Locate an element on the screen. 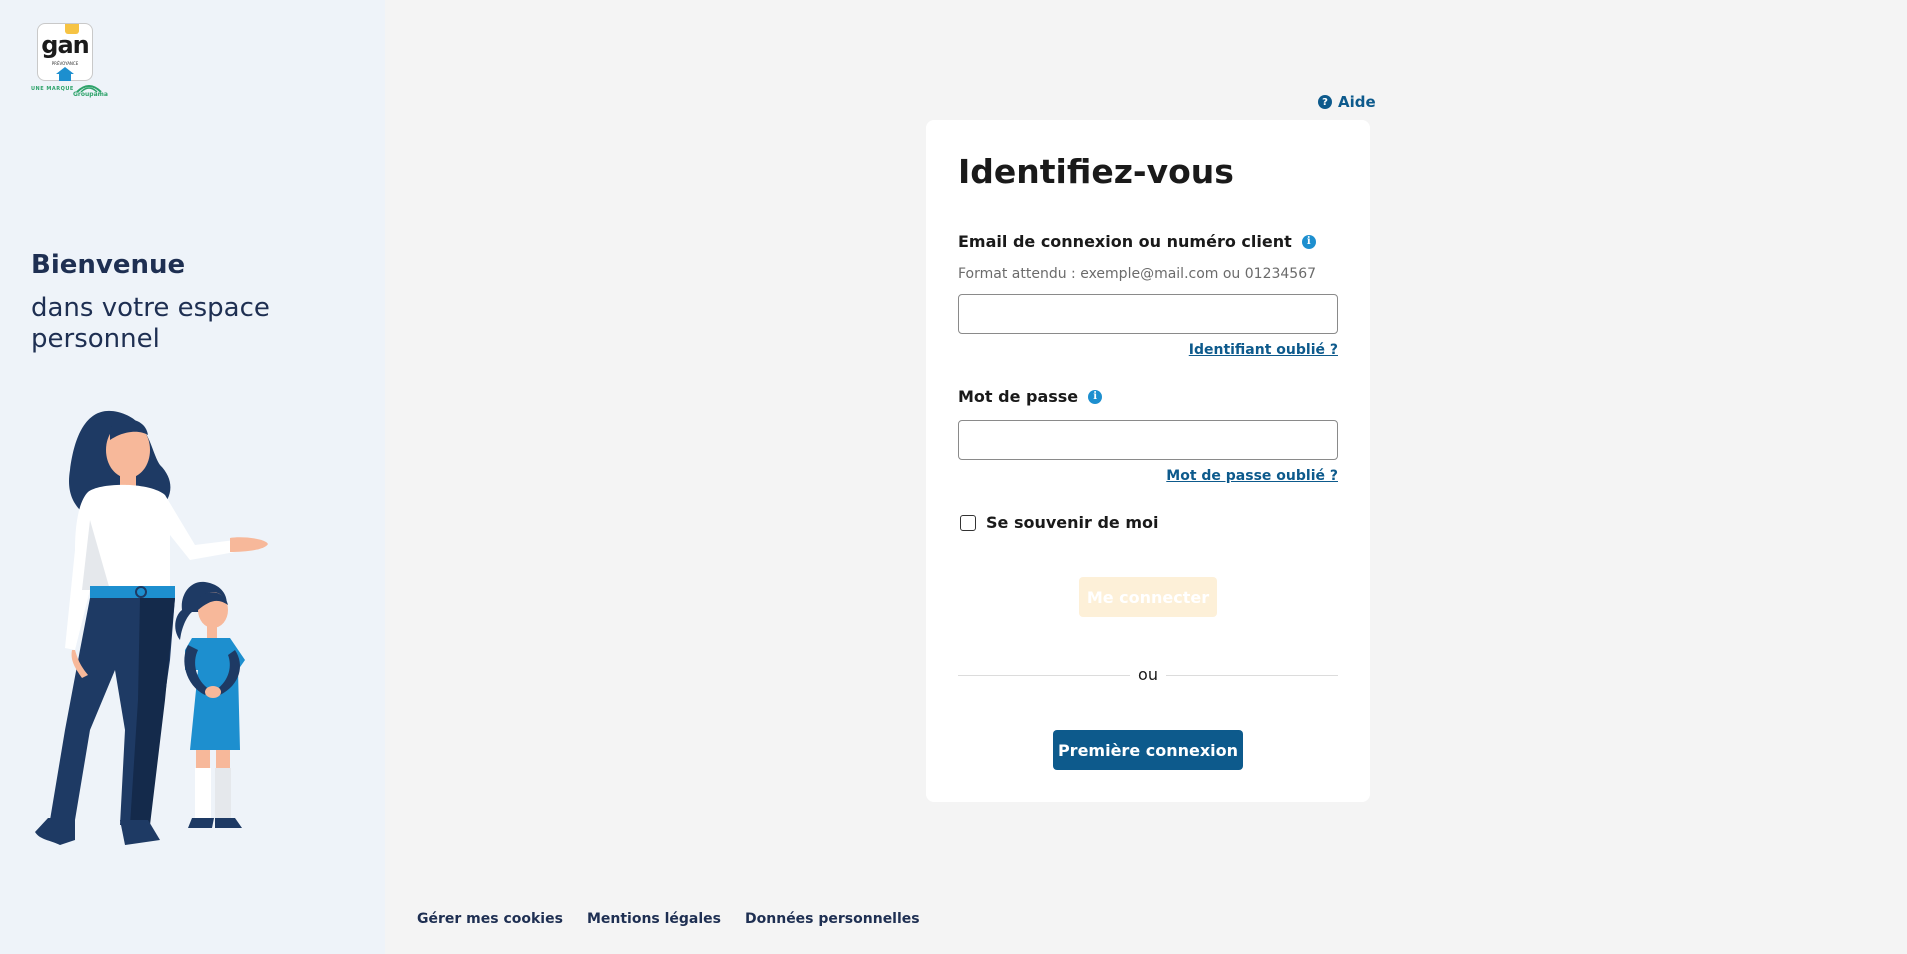 This screenshot has width=1907, height=954. remember-label: Se souvenir de moi is located at coordinates (1072, 522).